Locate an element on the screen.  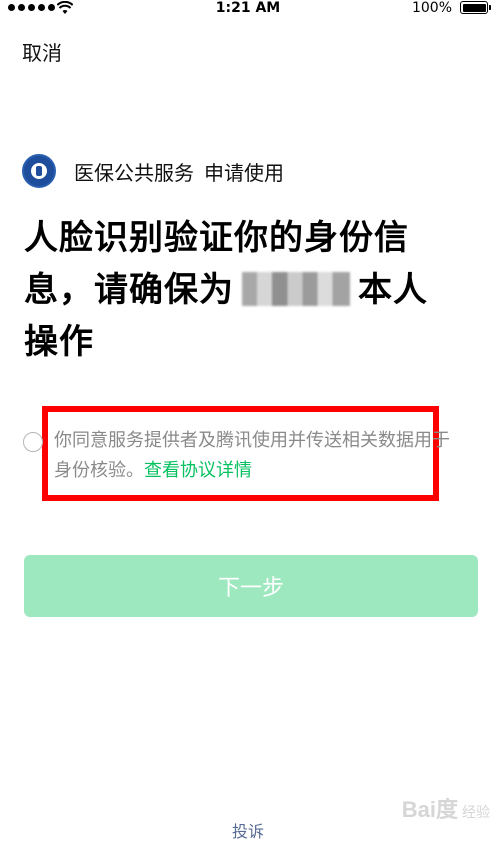
masked-name is located at coordinates (296, 289).